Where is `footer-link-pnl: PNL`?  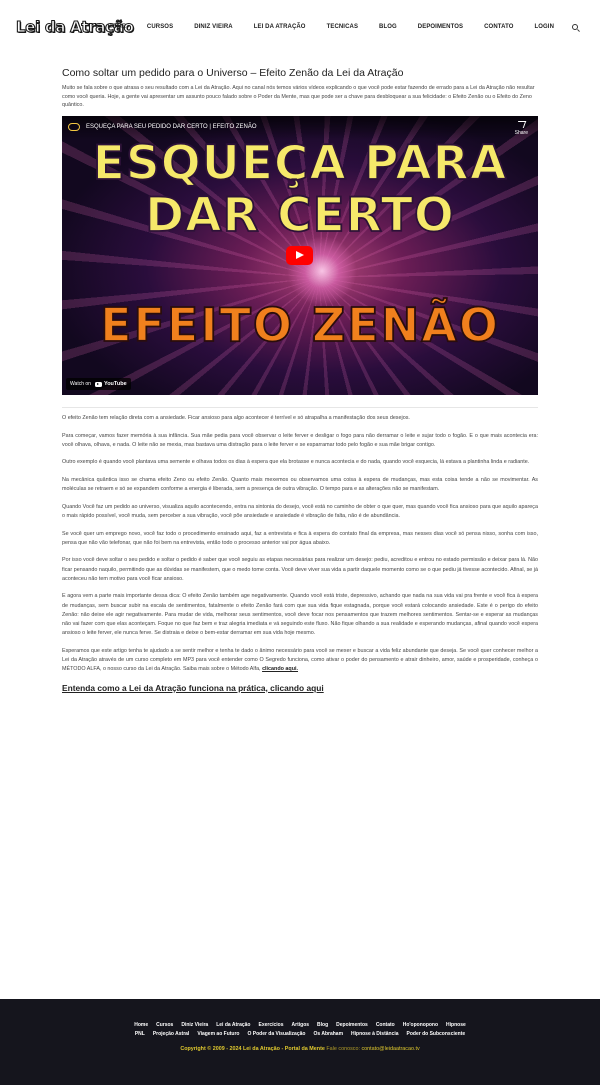
footer-link-pnl: PNL is located at coordinates (140, 1034).